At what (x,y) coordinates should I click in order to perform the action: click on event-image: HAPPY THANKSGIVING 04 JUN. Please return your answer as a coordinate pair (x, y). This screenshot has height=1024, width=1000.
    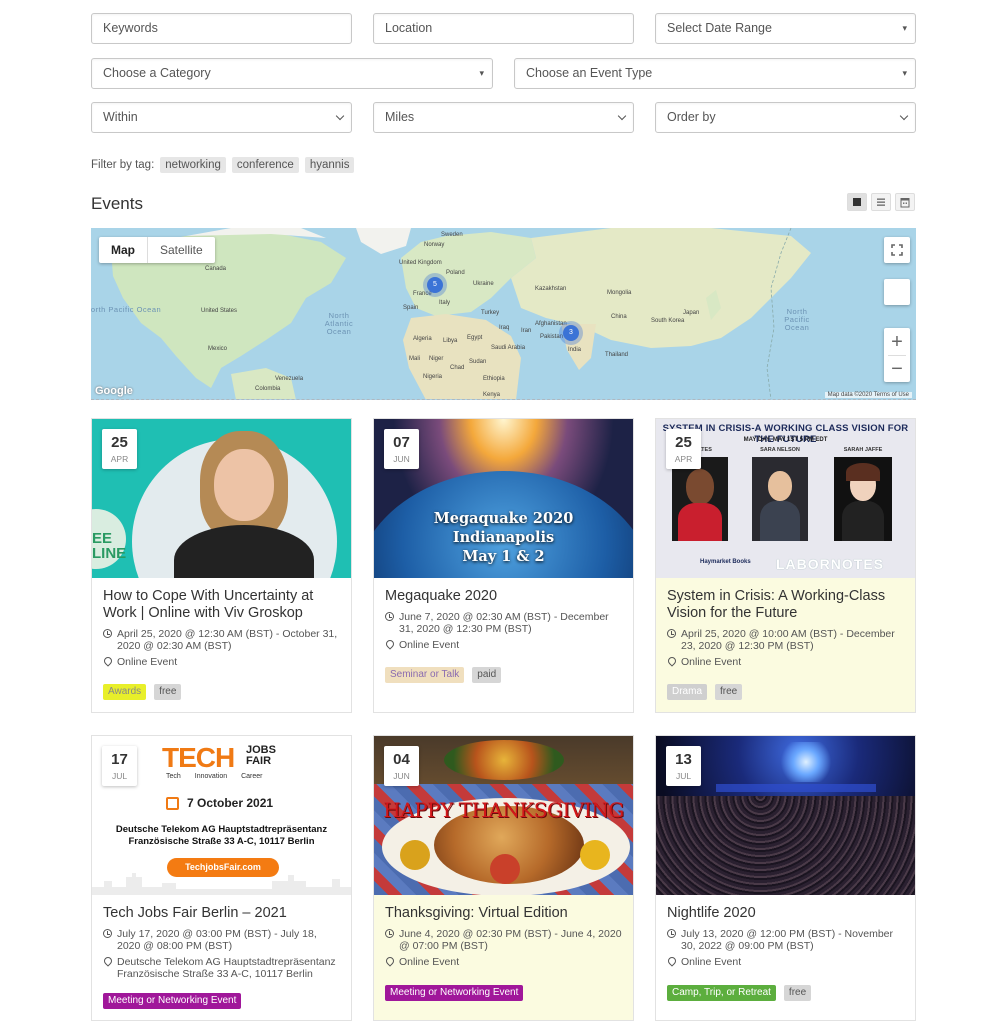
    Looking at the image, I should click on (503, 815).